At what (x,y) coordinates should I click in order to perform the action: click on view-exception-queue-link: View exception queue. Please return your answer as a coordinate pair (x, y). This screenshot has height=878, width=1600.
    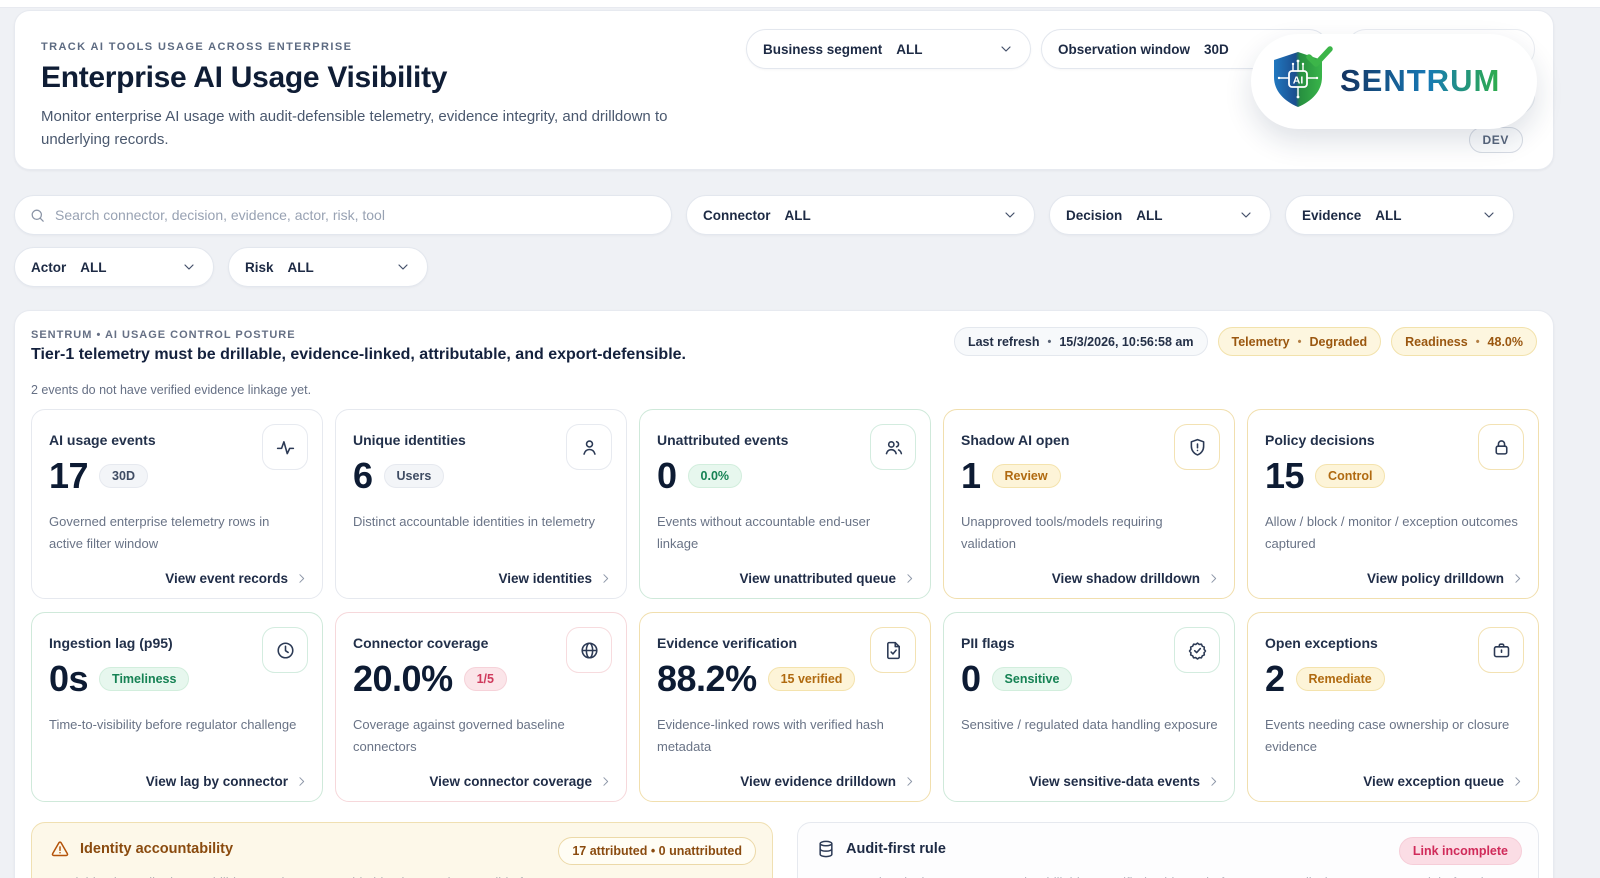
    Looking at the image, I should click on (1443, 781).